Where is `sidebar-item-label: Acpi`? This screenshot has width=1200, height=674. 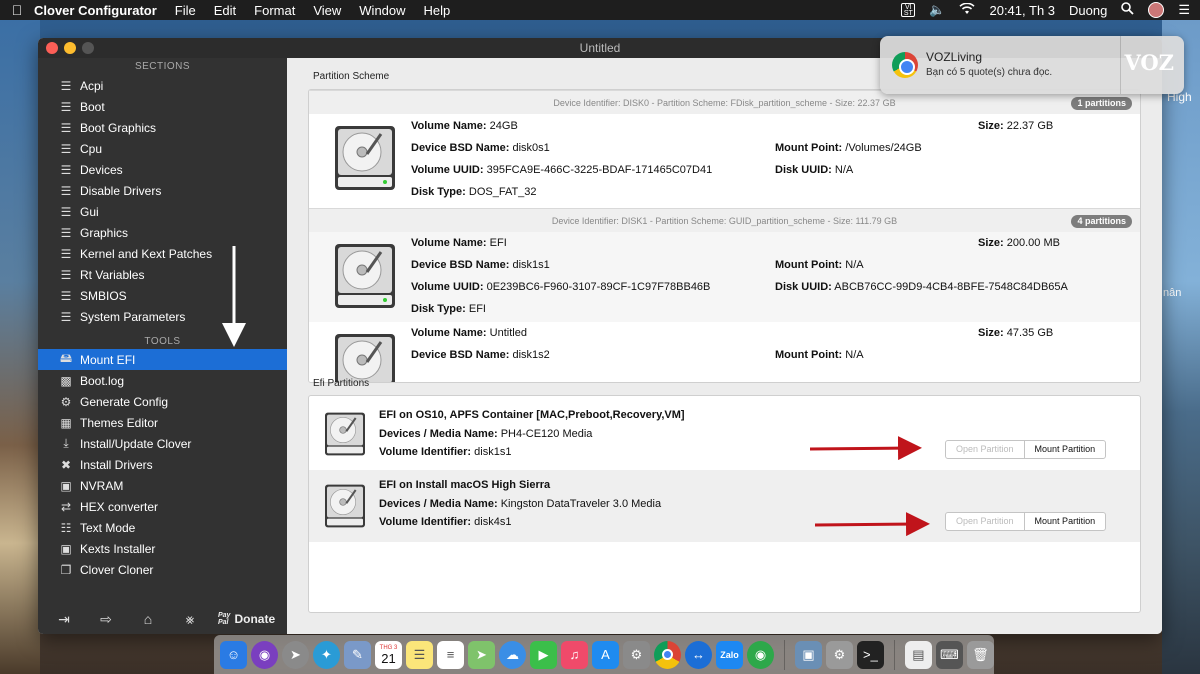 sidebar-item-label: Acpi is located at coordinates (92, 85).